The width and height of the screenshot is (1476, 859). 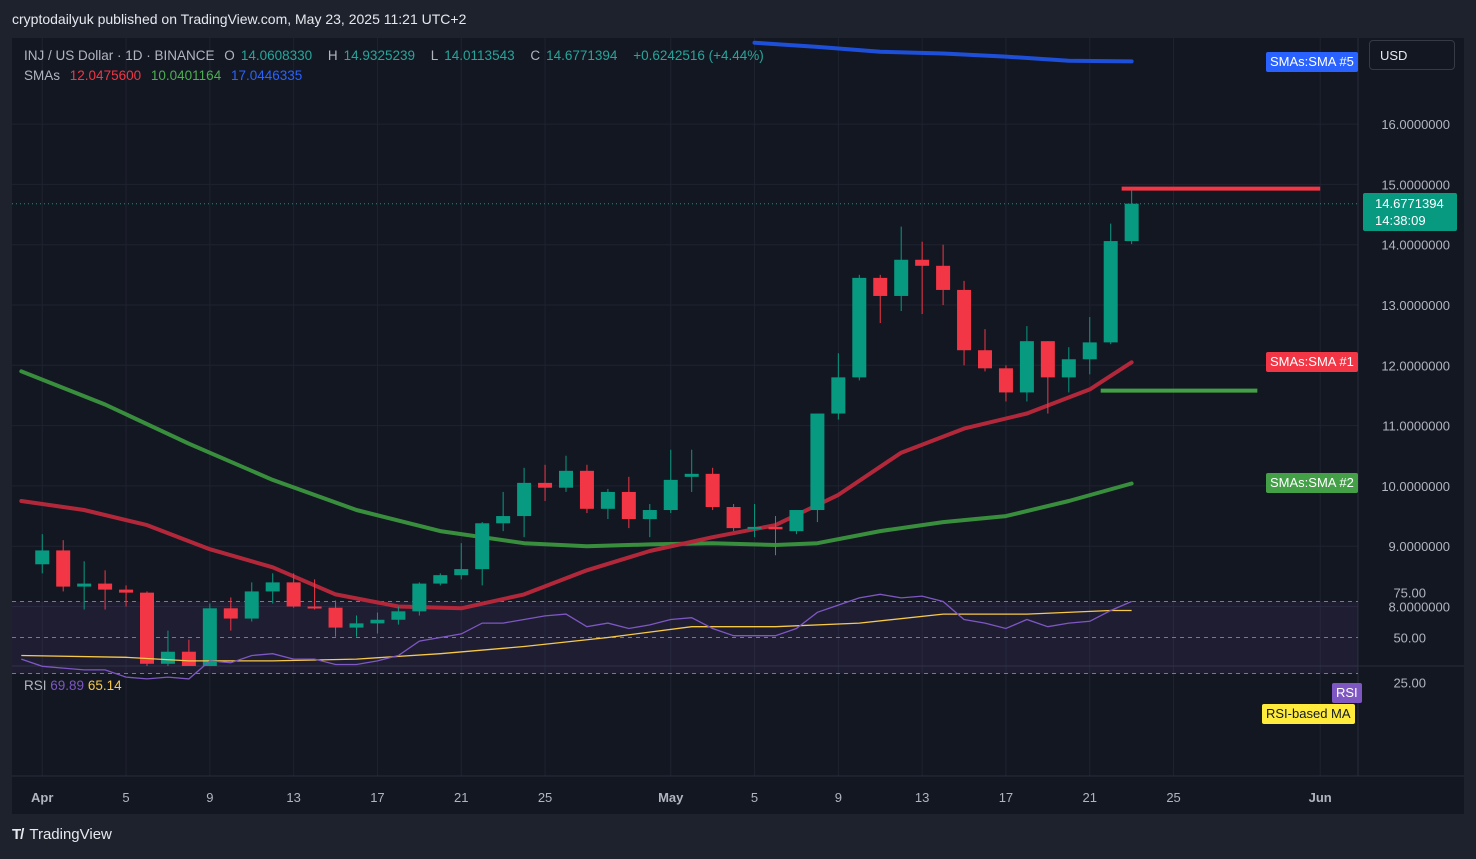 What do you see at coordinates (1409, 683) in the screenshot?
I see `rsi-tick-label: 25.00` at bounding box center [1409, 683].